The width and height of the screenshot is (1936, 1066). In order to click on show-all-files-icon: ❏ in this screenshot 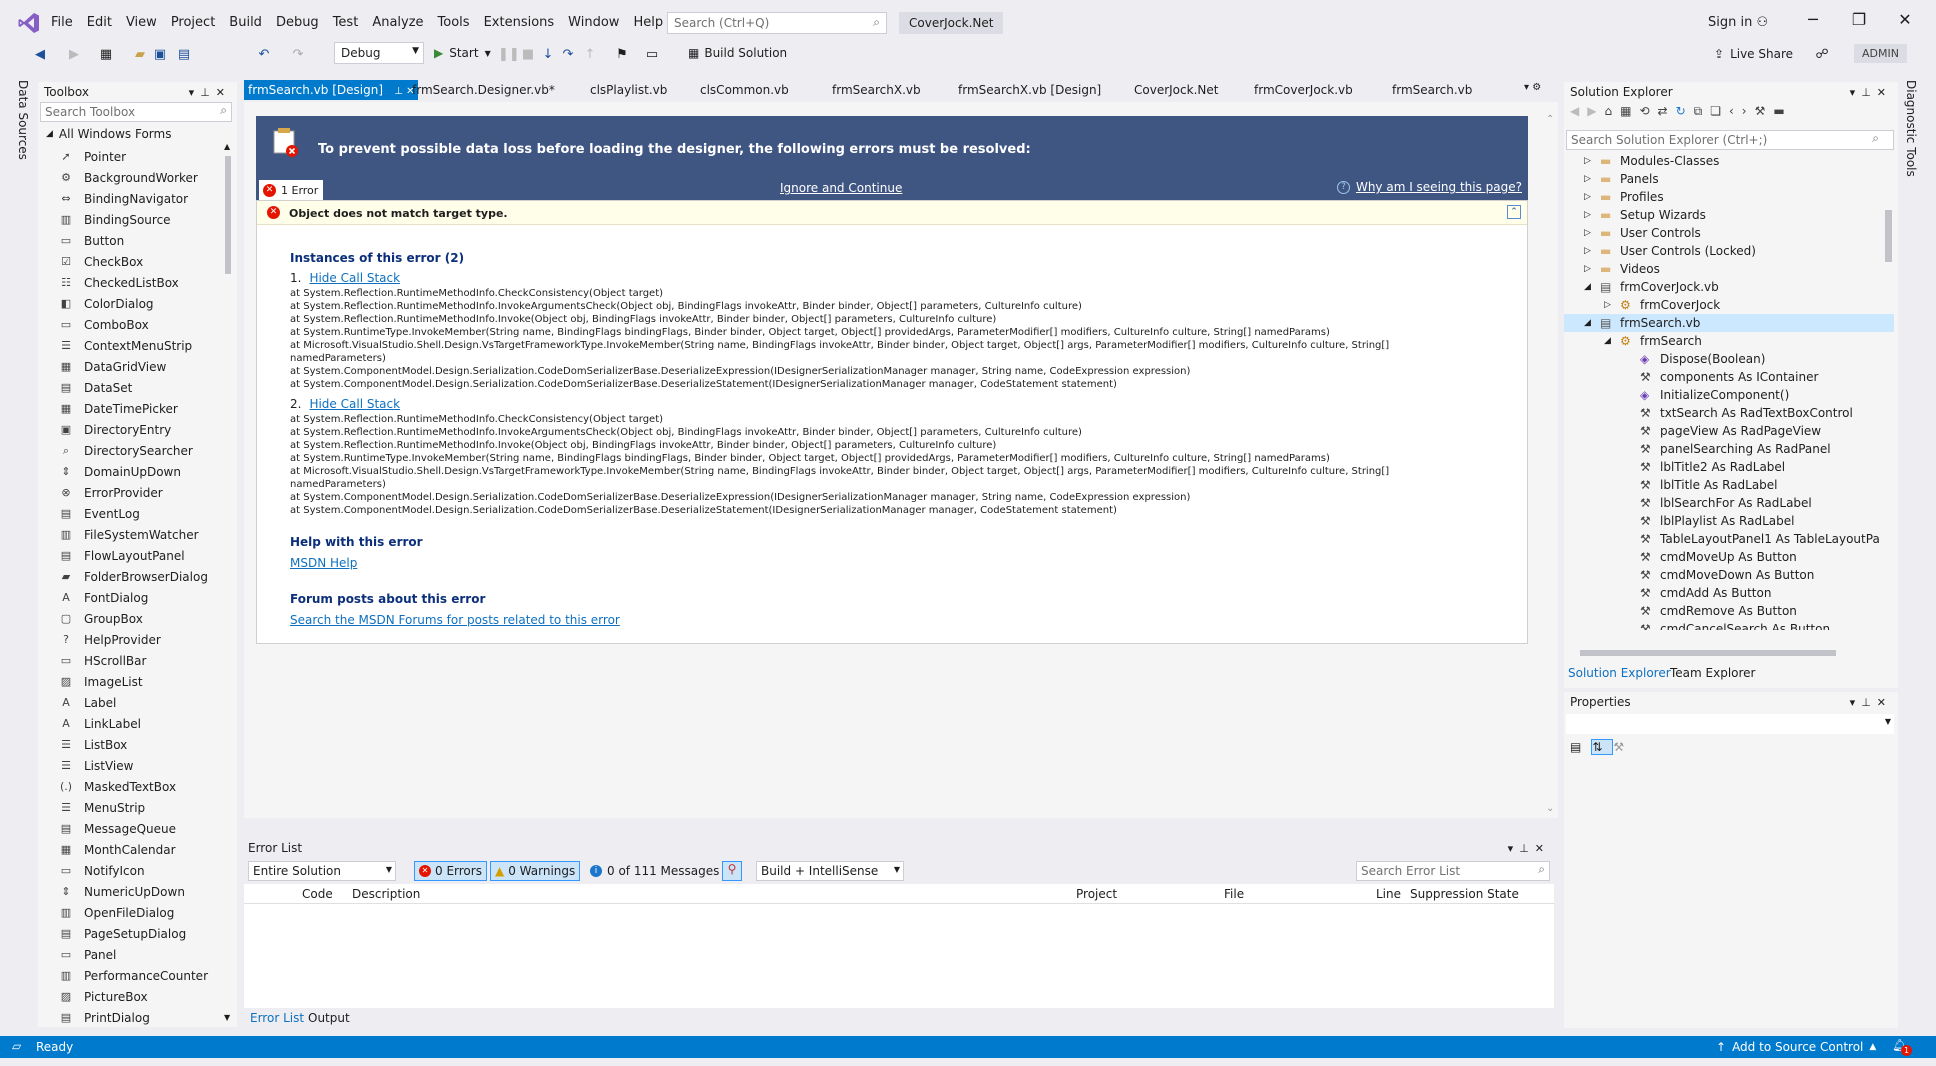, I will do `click(1719, 111)`.